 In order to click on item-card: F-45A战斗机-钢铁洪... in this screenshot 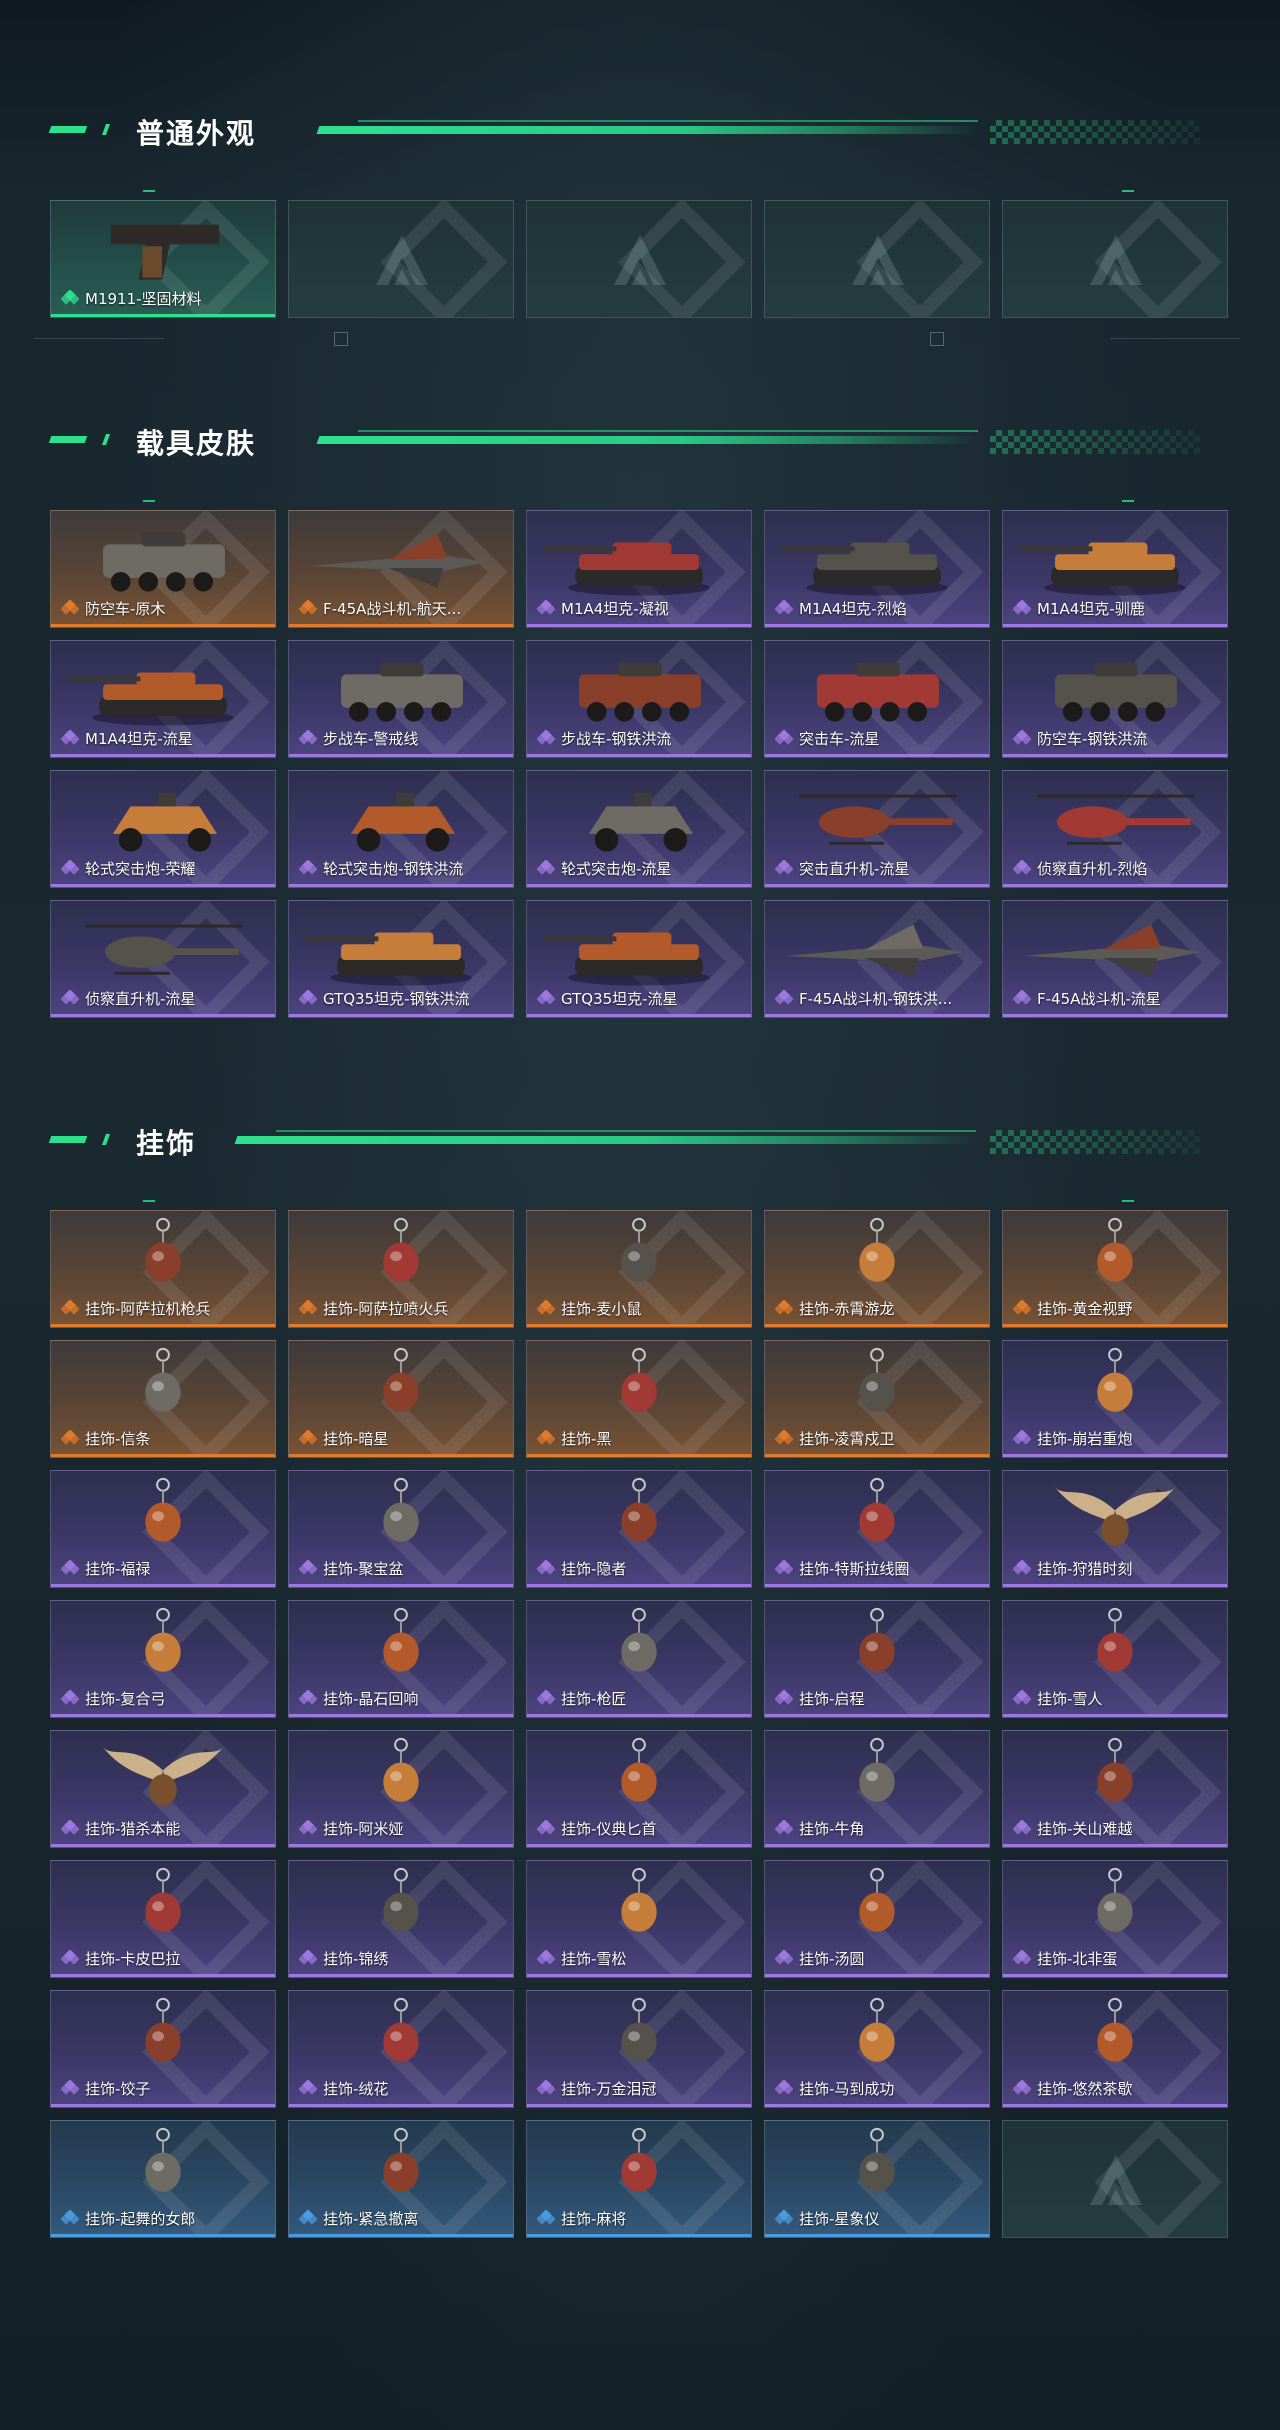, I will do `click(877, 959)`.